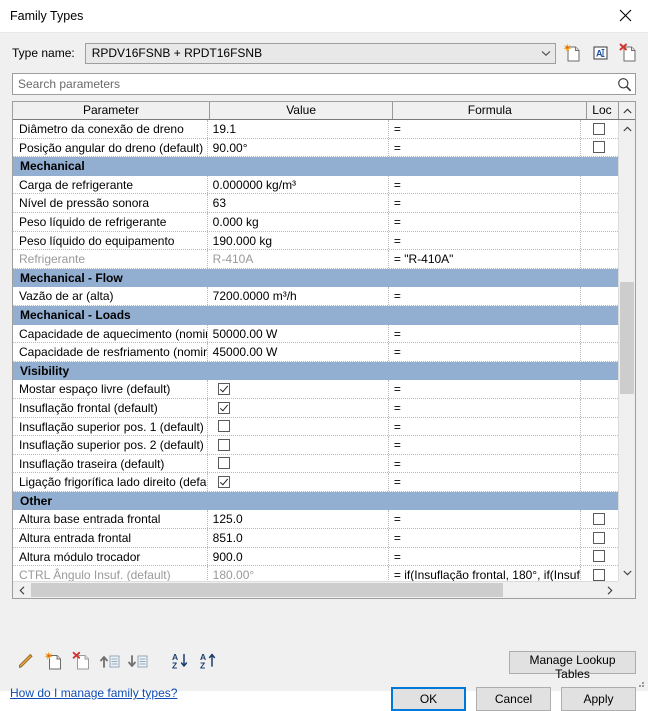 Image resolution: width=648 pixels, height=711 pixels. Describe the element at coordinates (110, 463) in the screenshot. I see `parameter-name-cell: Insuflação traseira (default)` at that location.